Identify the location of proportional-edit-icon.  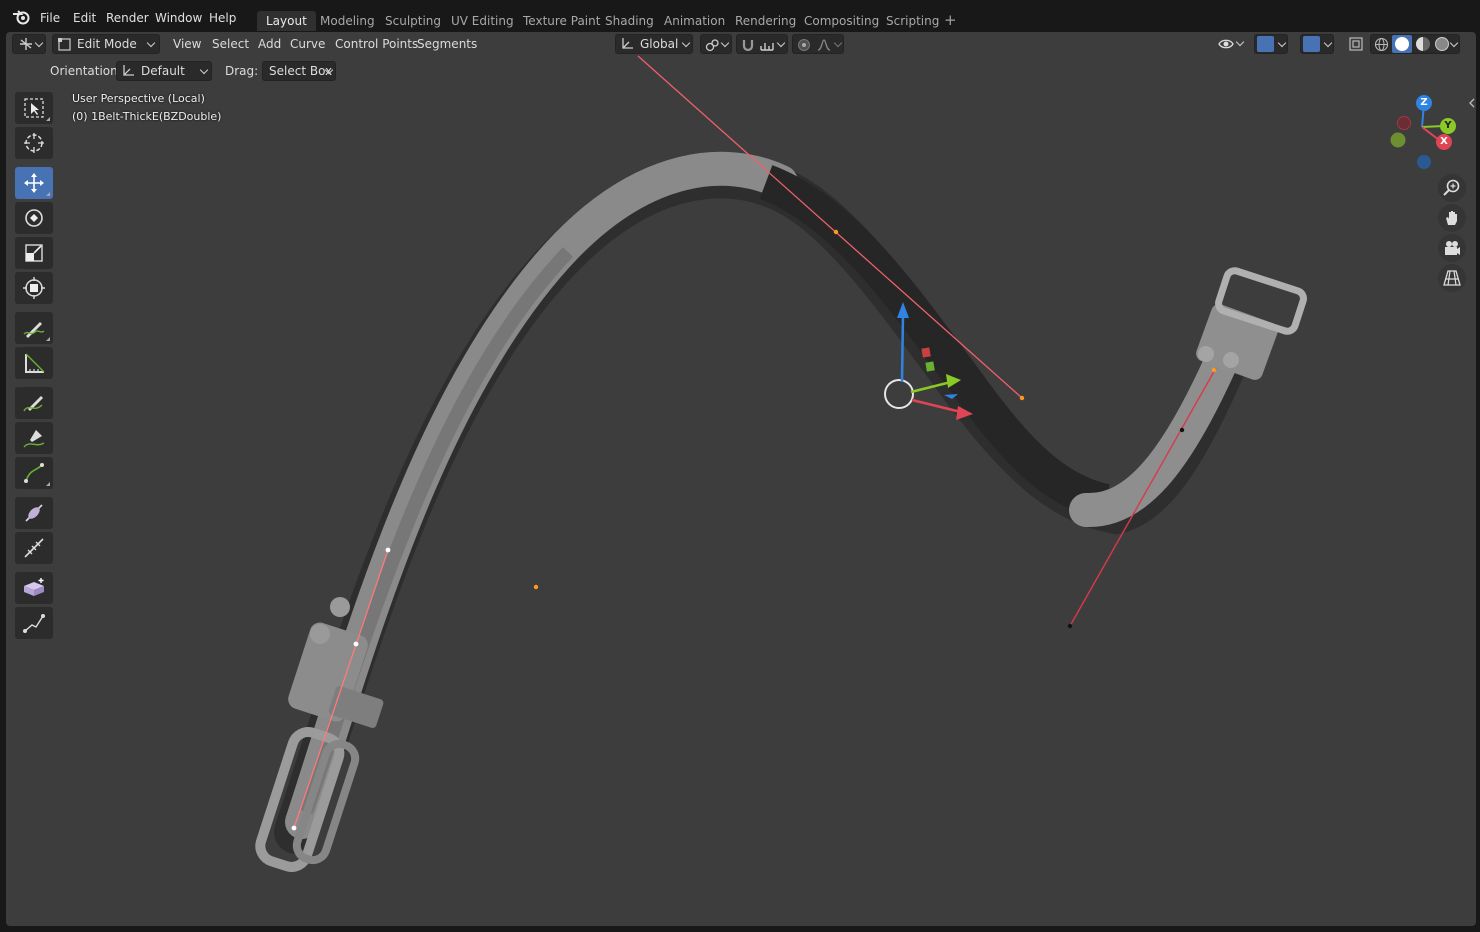
(804, 45).